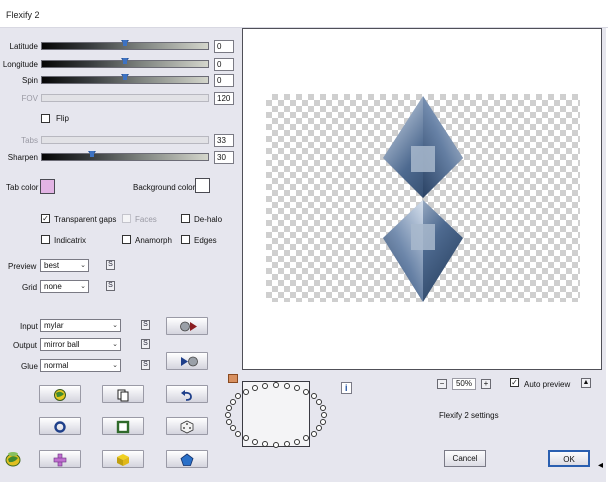 This screenshot has width=608, height=482. Describe the element at coordinates (83, 265) in the screenshot. I see `chevron-down-icon: ⌄` at that location.